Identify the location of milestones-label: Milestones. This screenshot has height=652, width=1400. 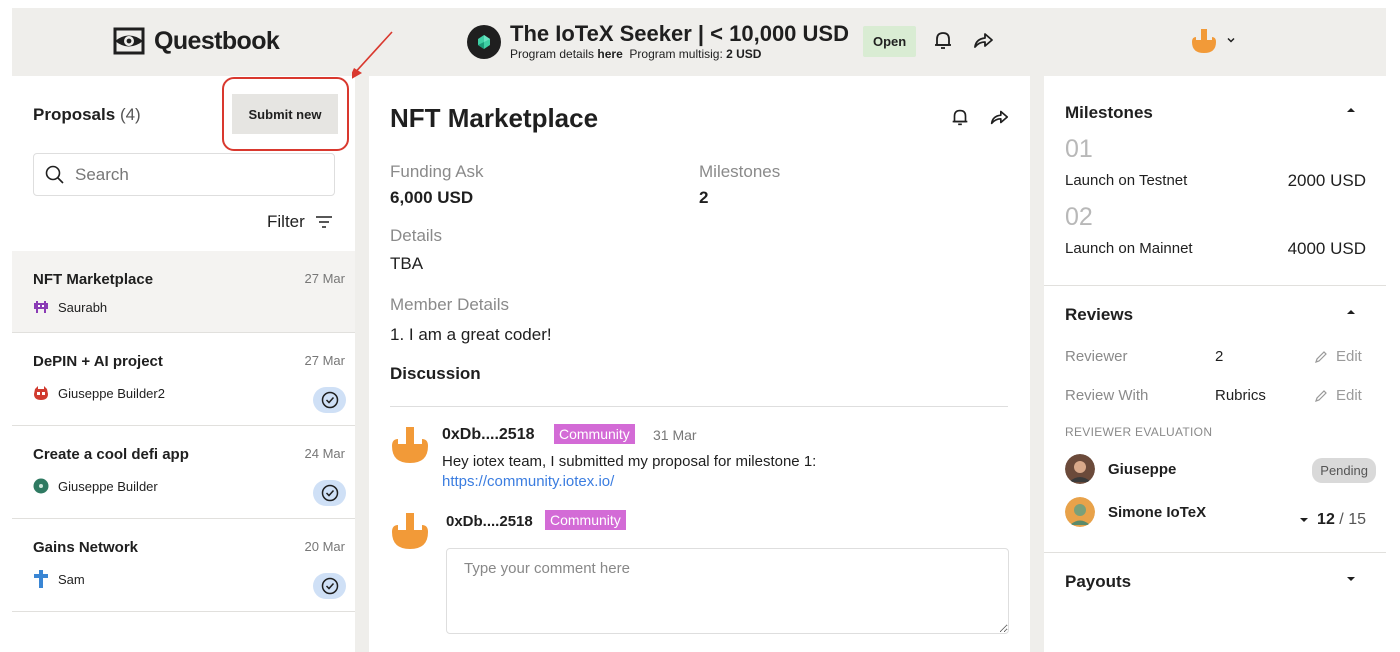
(740, 171).